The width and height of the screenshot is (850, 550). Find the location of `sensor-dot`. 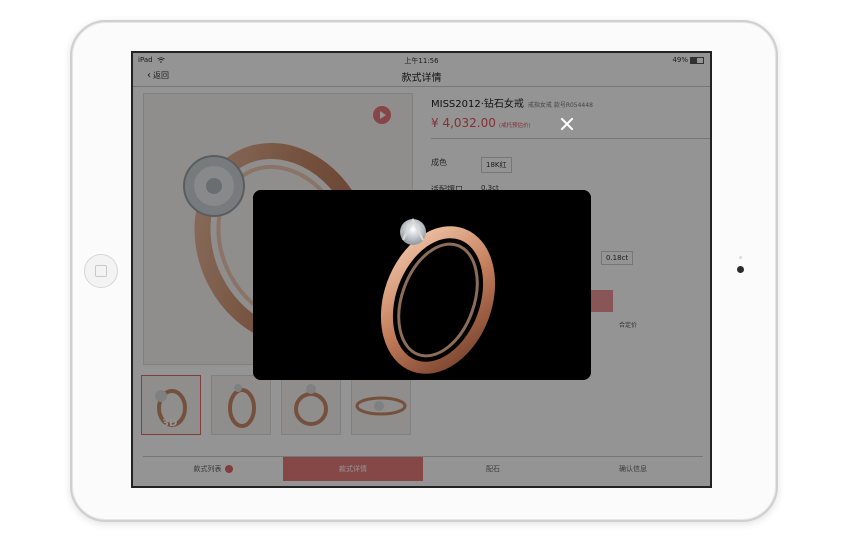

sensor-dot is located at coordinates (740, 257).